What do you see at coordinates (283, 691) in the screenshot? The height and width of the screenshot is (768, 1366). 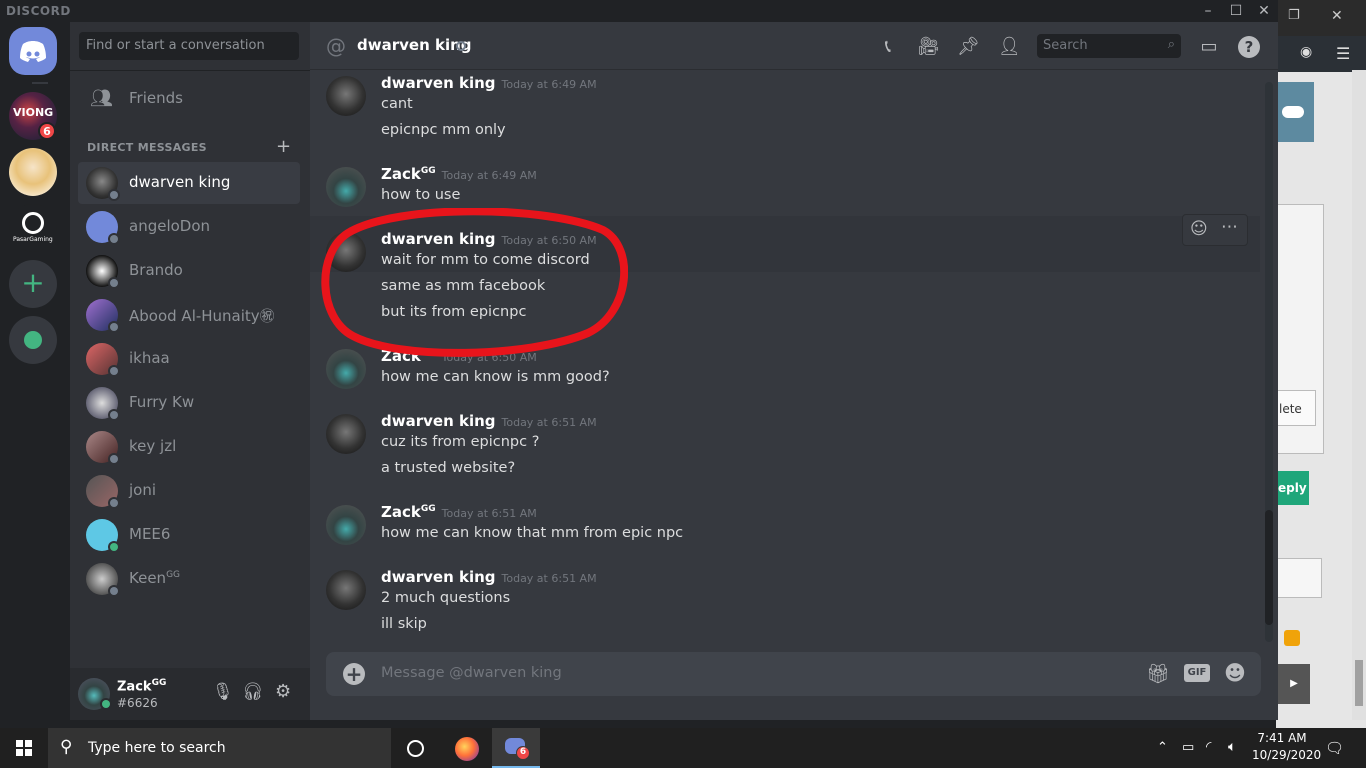 I see `settings-gear-icon: ⚙` at bounding box center [283, 691].